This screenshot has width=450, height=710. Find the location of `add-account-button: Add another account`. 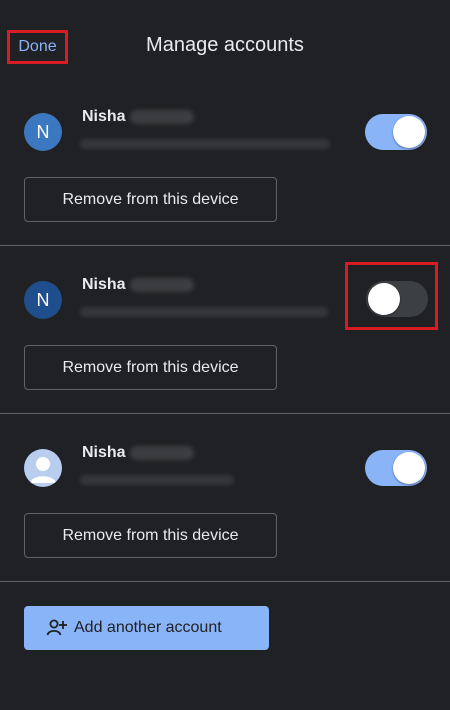

add-account-button: Add another account is located at coordinates (146, 628).